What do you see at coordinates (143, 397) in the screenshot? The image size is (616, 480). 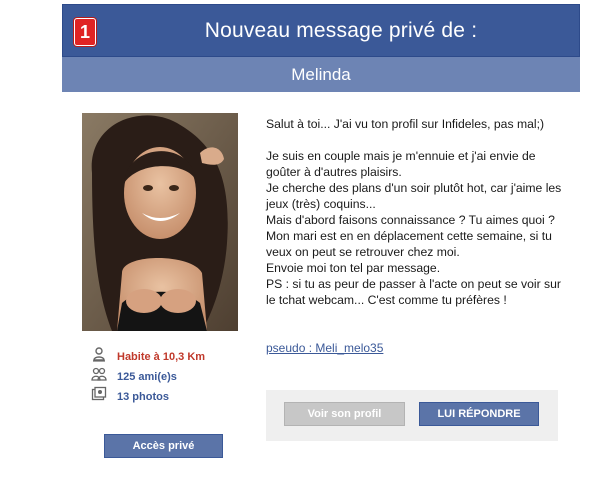 I see `stat-photos-label: 13 photos` at bounding box center [143, 397].